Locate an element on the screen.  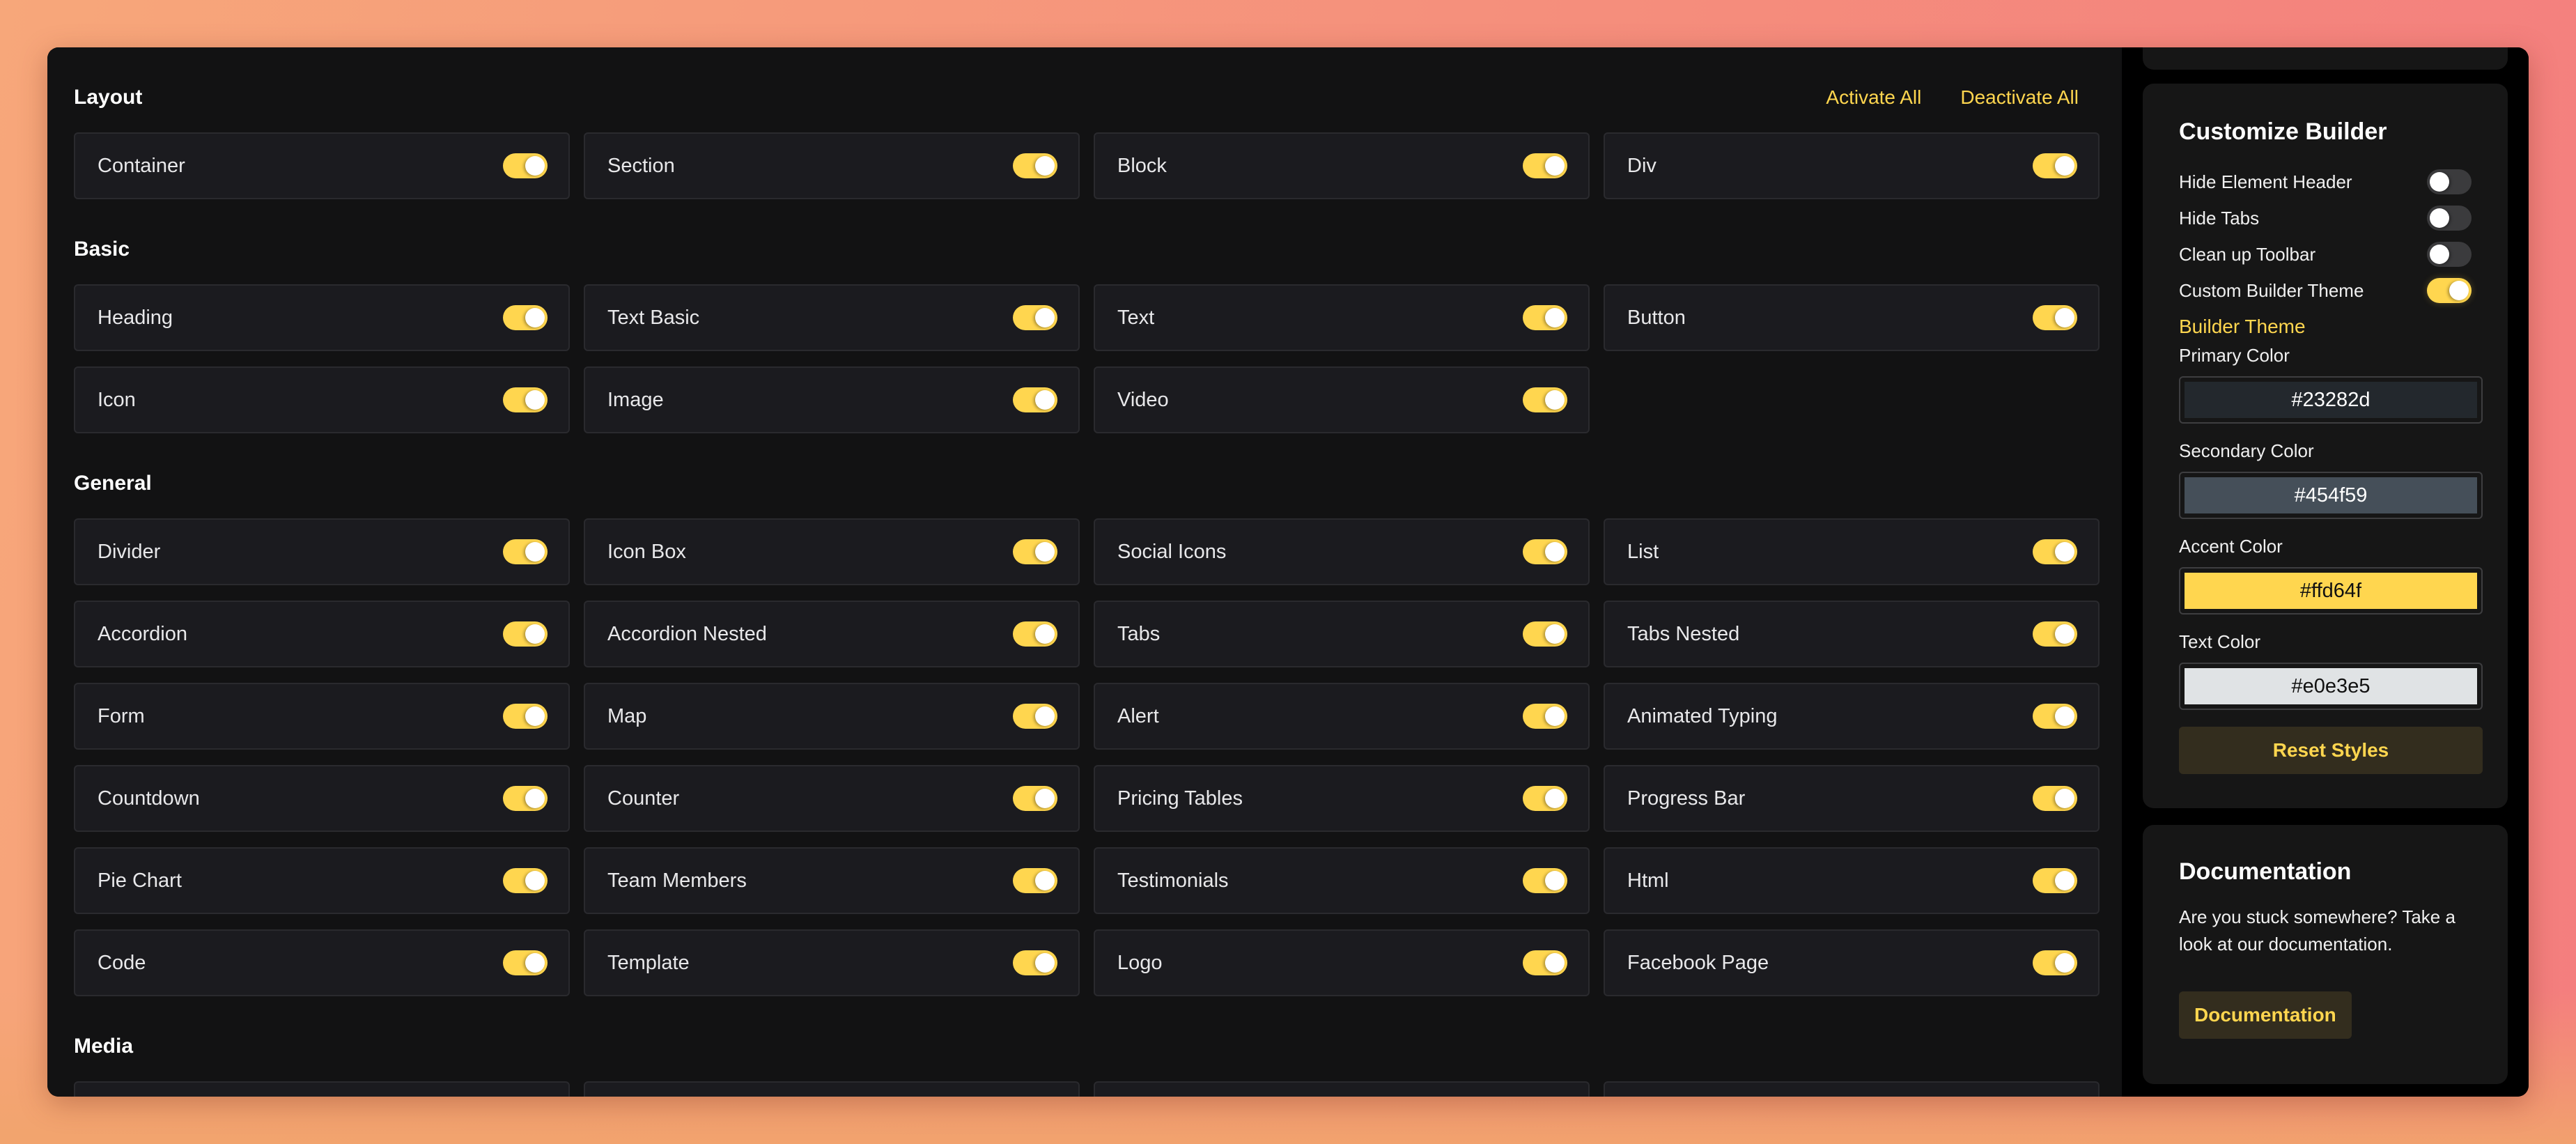
color-input-primary-color: #23282d is located at coordinates (2331, 400).